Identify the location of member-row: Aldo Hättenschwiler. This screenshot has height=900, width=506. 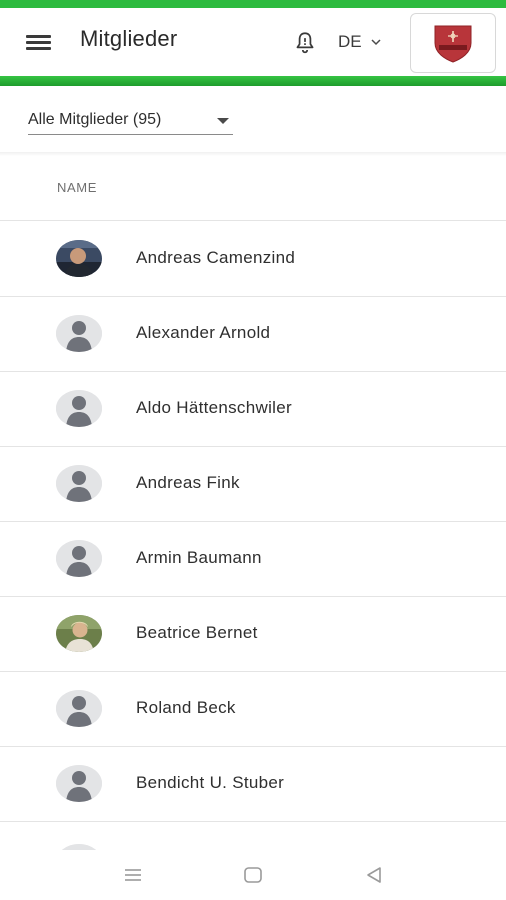
(253, 409).